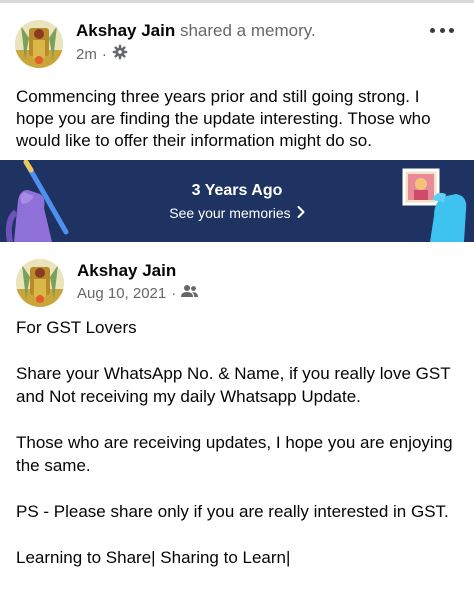 Image resolution: width=474 pixels, height=605 pixels. What do you see at coordinates (230, 213) in the screenshot?
I see `see-memories-label: See your memories` at bounding box center [230, 213].